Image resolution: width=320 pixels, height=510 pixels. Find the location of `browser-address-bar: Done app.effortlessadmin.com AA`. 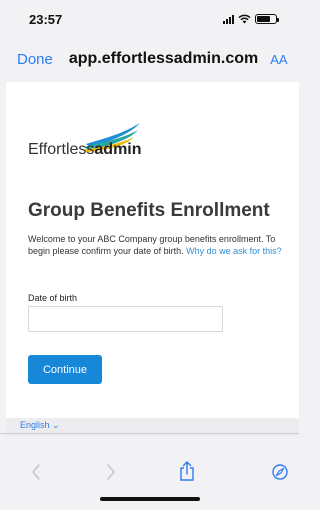

browser-address-bar: Done app.effortlessadmin.com AA is located at coordinates (149, 59).